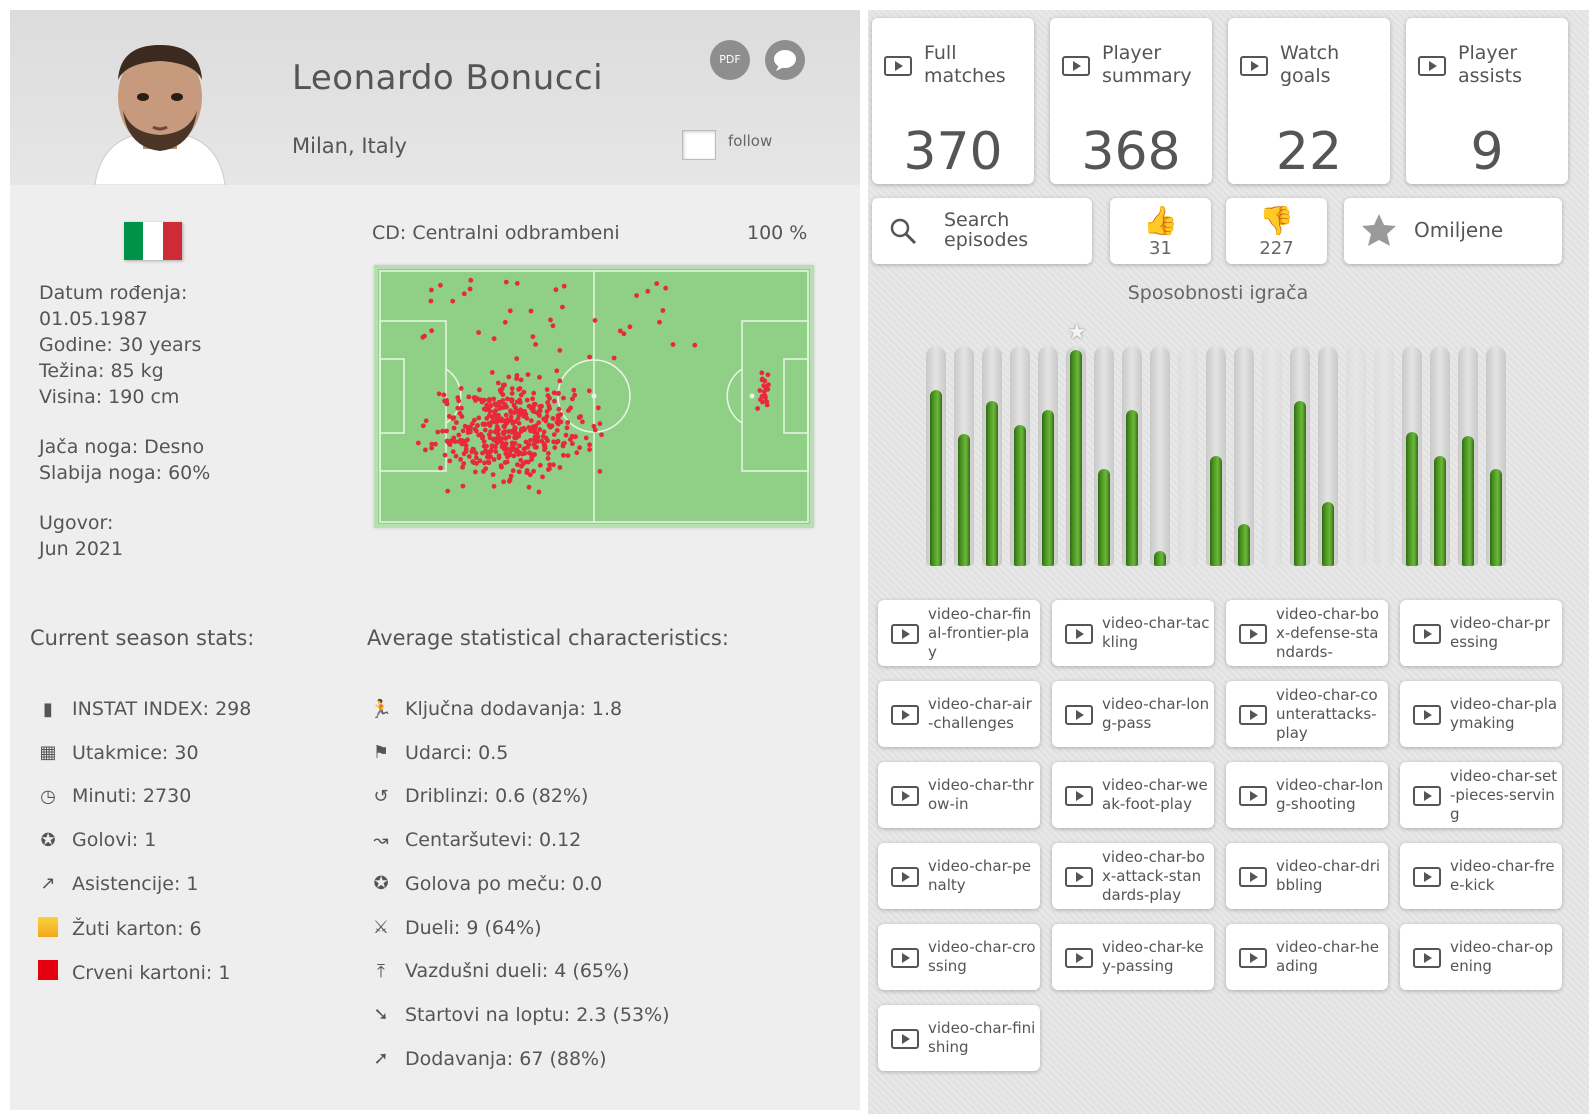 This screenshot has height=1114, width=1589. I want to click on video-char-button: video-char-box-defense-standards-, so click(1307, 633).